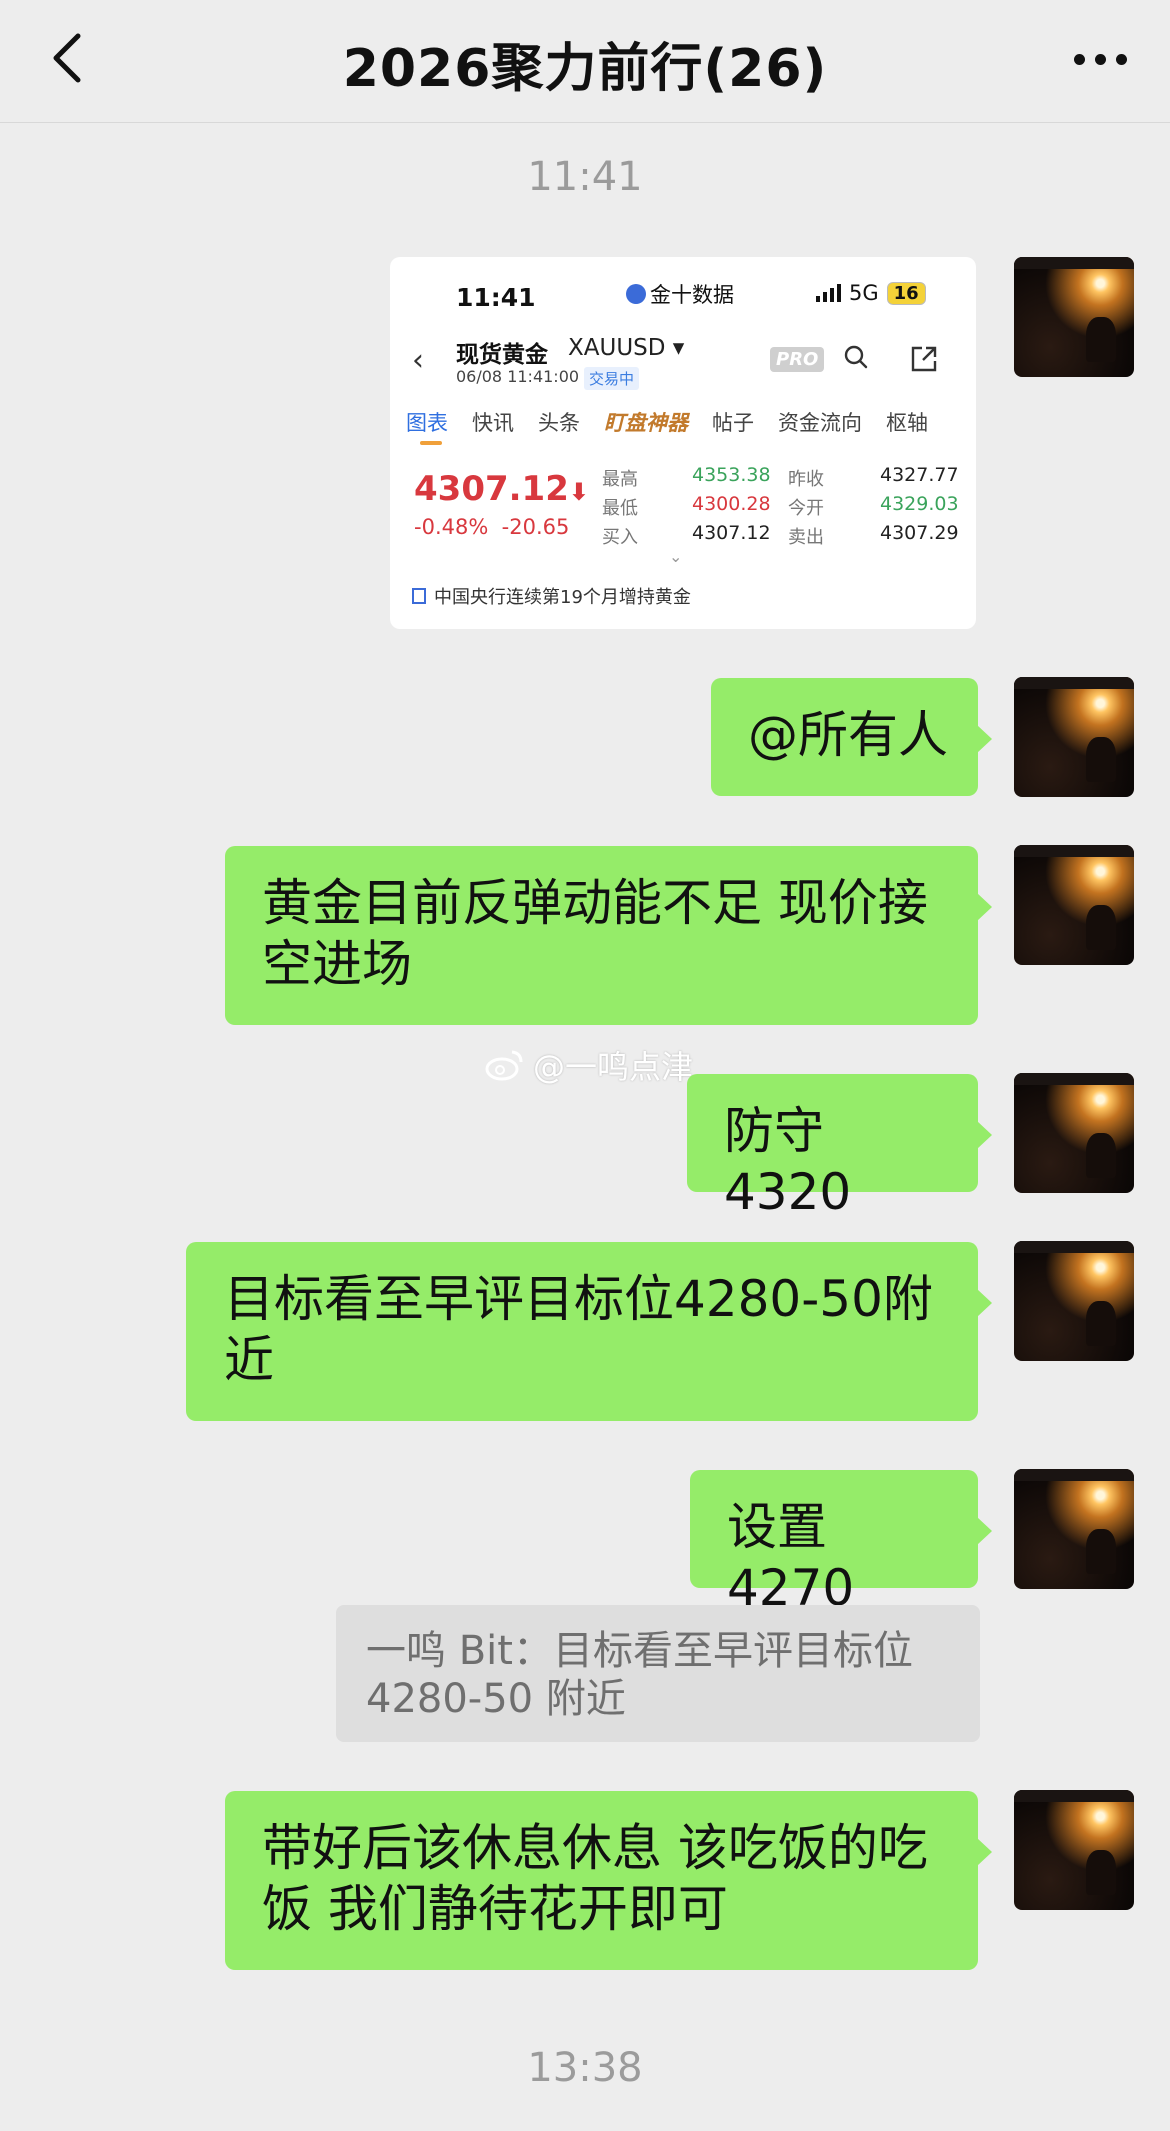 This screenshot has width=1170, height=2131. Describe the element at coordinates (595, 1878) in the screenshot. I see `message-text: 带好后该休息休息 该吃饭的吃饭 我们静待花开即可` at that location.